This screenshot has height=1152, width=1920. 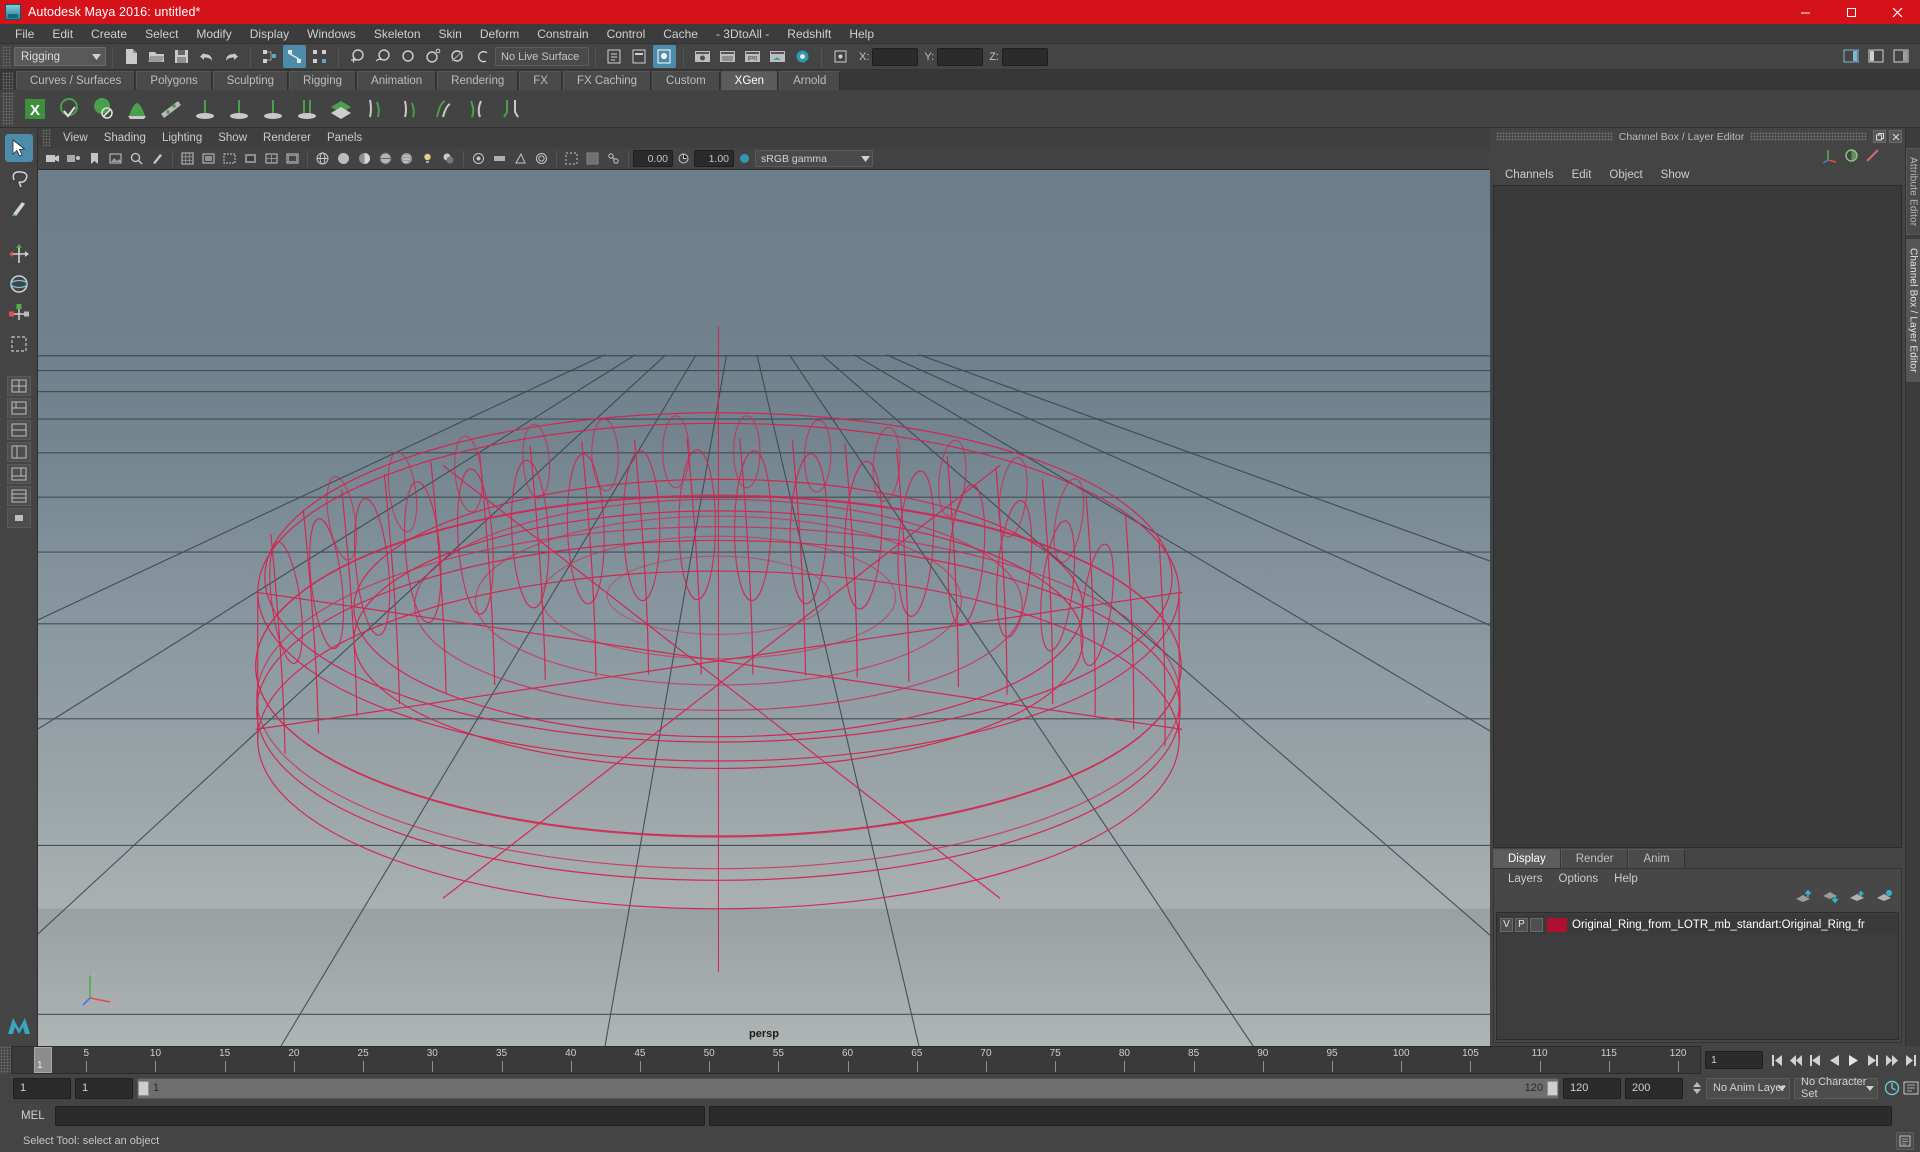 I want to click on play-backward-icon, so click(x=1834, y=1060).